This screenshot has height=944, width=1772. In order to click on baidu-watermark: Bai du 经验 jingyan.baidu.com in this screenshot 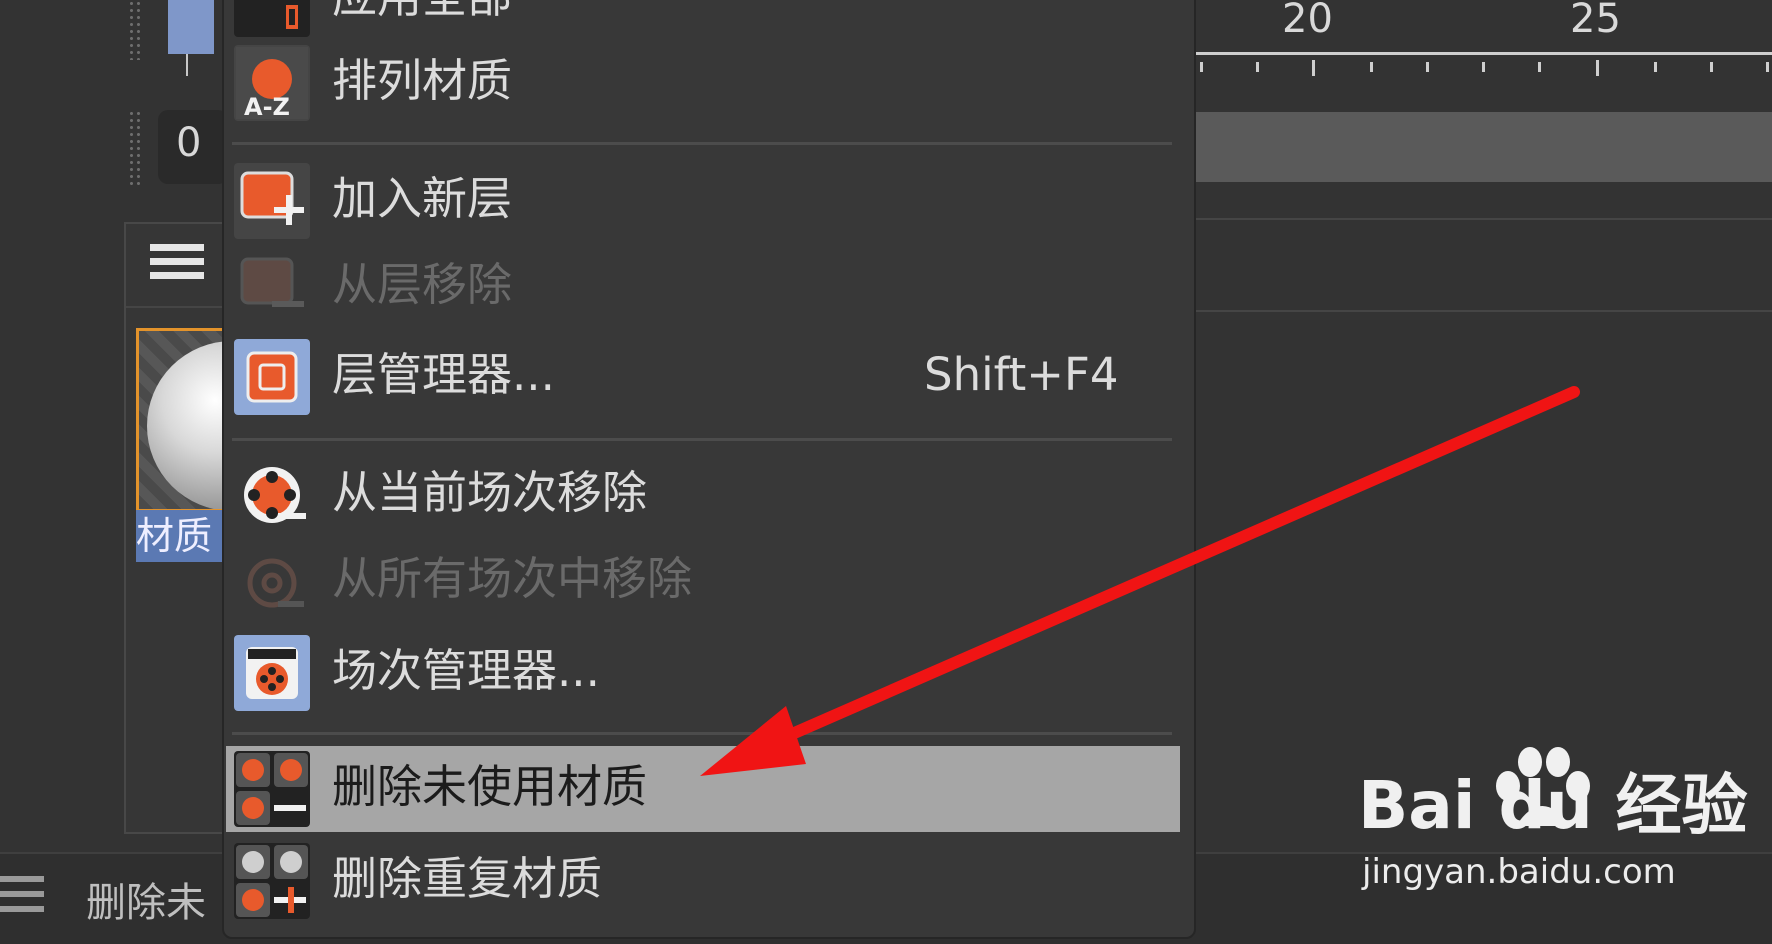, I will do `click(1553, 824)`.